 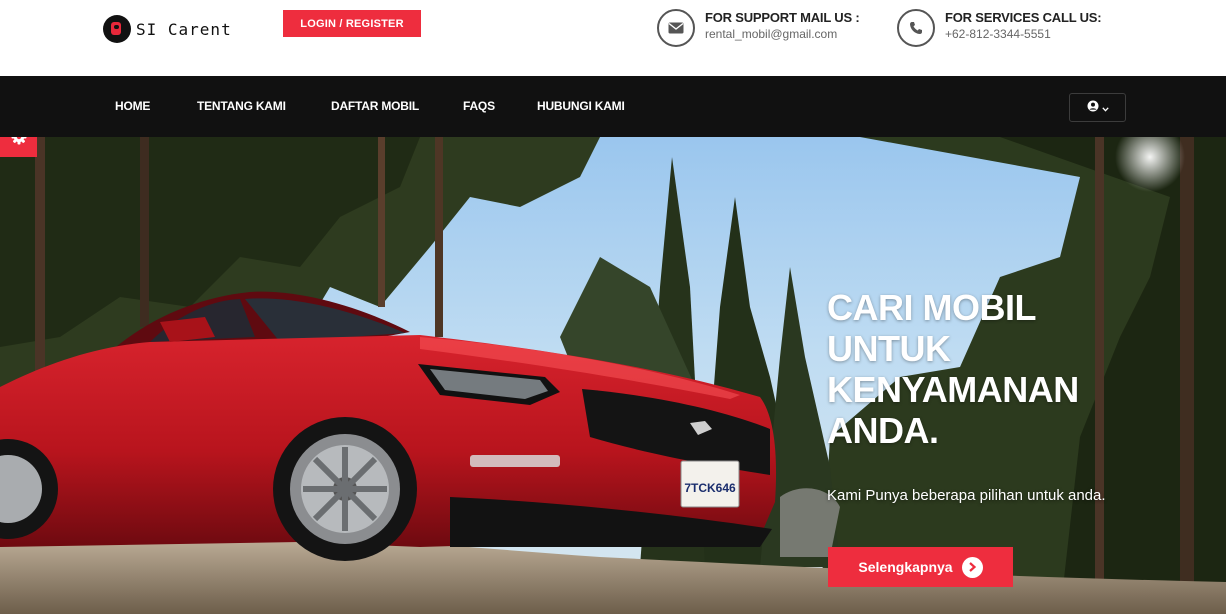 What do you see at coordinates (1023, 17) in the screenshot?
I see `services-title: FOR SERVICES CALL US:` at bounding box center [1023, 17].